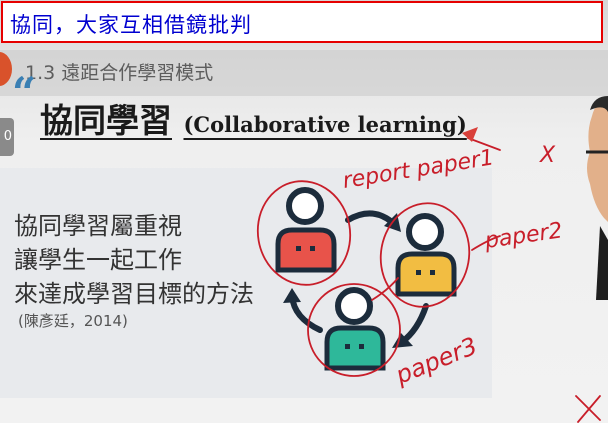  Describe the element at coordinates (547, 155) in the screenshot. I see `ink-label-x: X` at that location.